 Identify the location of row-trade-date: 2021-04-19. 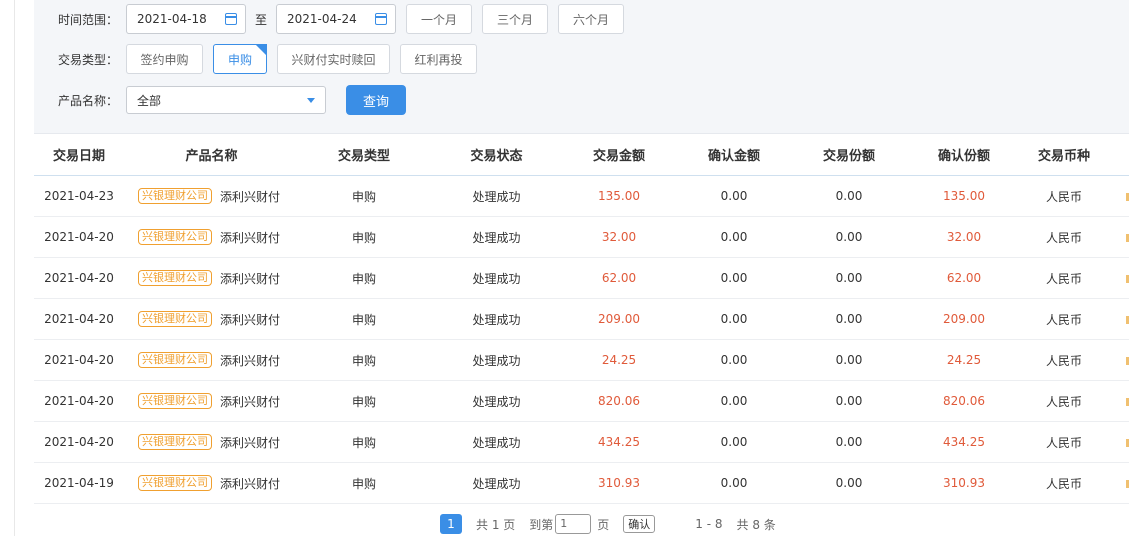
(79, 483).